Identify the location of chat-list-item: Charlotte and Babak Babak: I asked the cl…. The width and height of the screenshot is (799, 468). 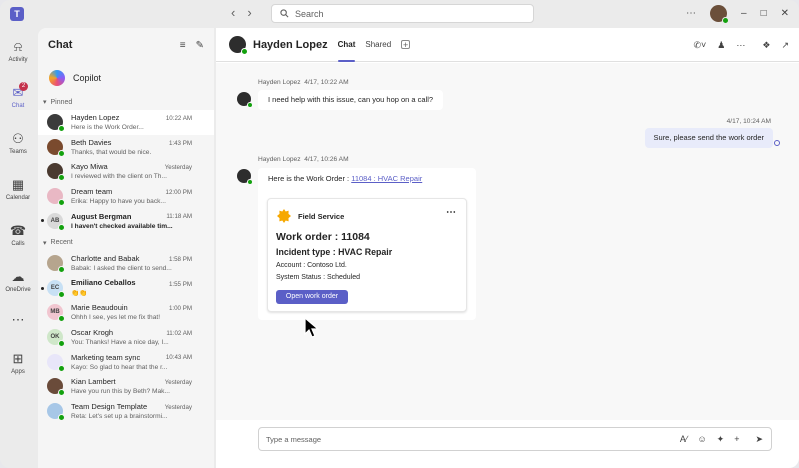
(126, 263).